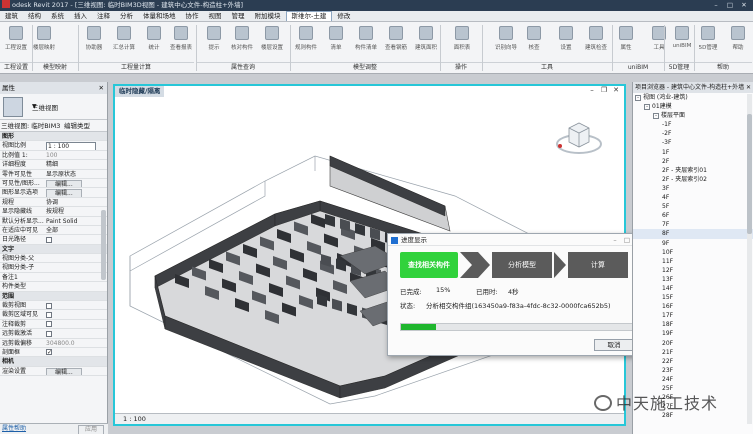  What do you see at coordinates (57, 16) in the screenshot?
I see `ribbon-tab: 系统` at bounding box center [57, 16].